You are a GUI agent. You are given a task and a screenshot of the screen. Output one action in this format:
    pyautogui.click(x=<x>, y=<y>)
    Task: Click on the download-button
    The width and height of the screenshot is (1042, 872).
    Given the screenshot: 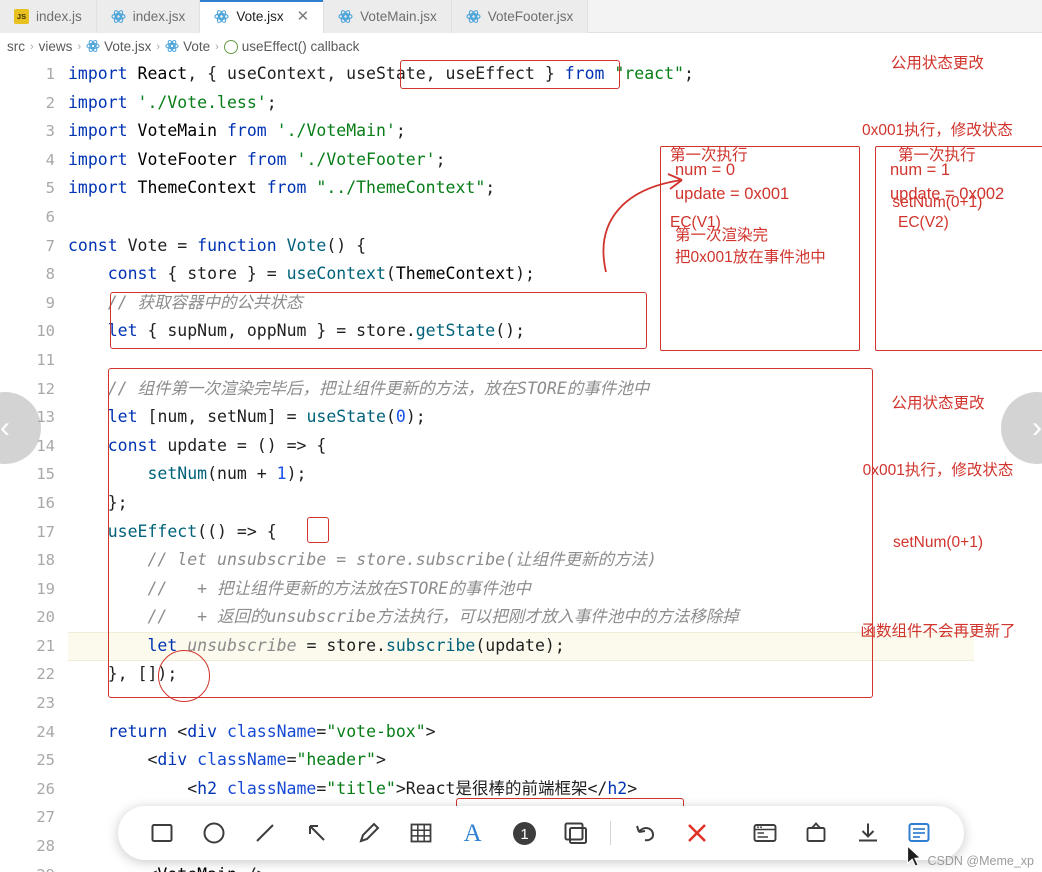 What is the action you would take?
    pyautogui.click(x=868, y=833)
    